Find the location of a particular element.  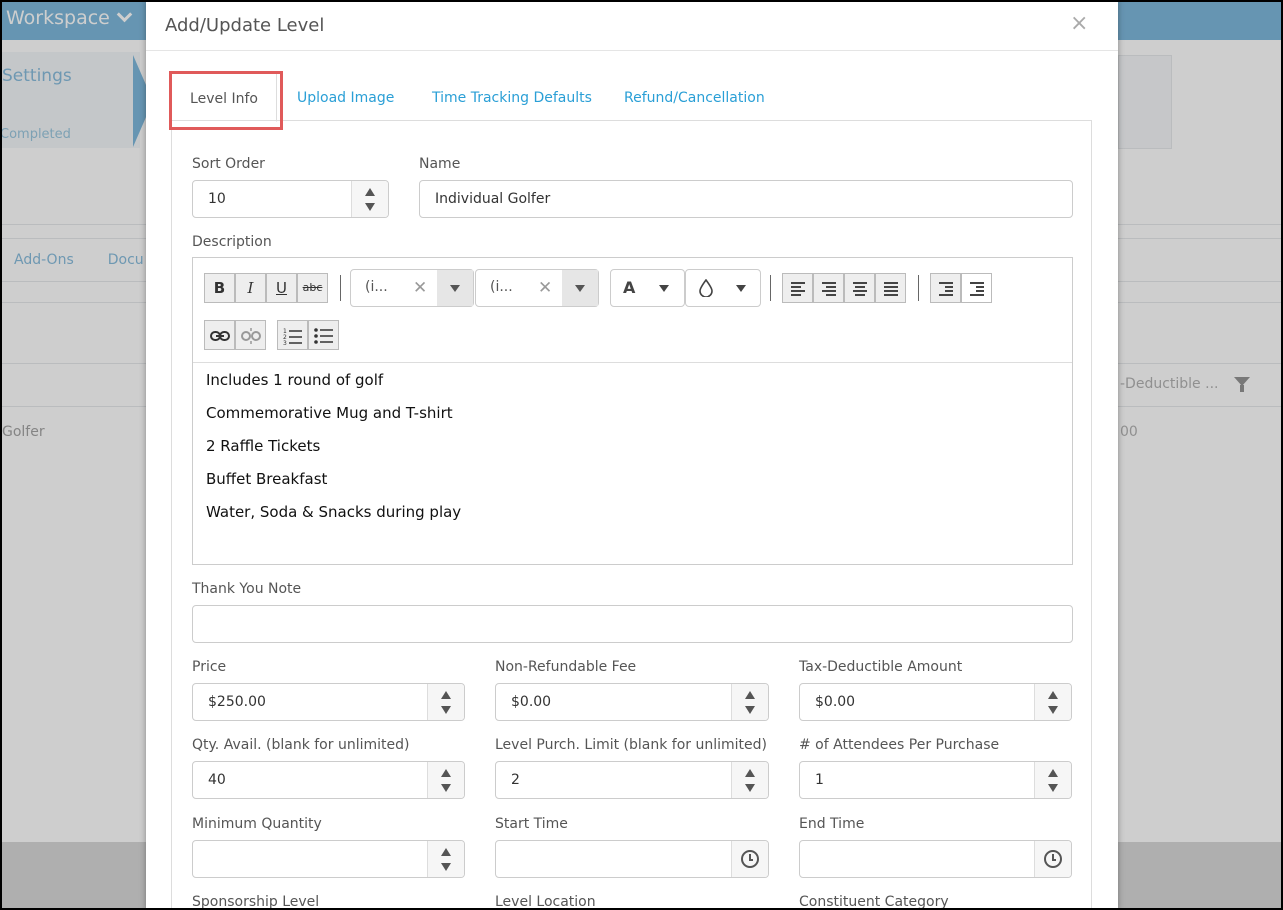

unlink-icon is located at coordinates (251, 336).